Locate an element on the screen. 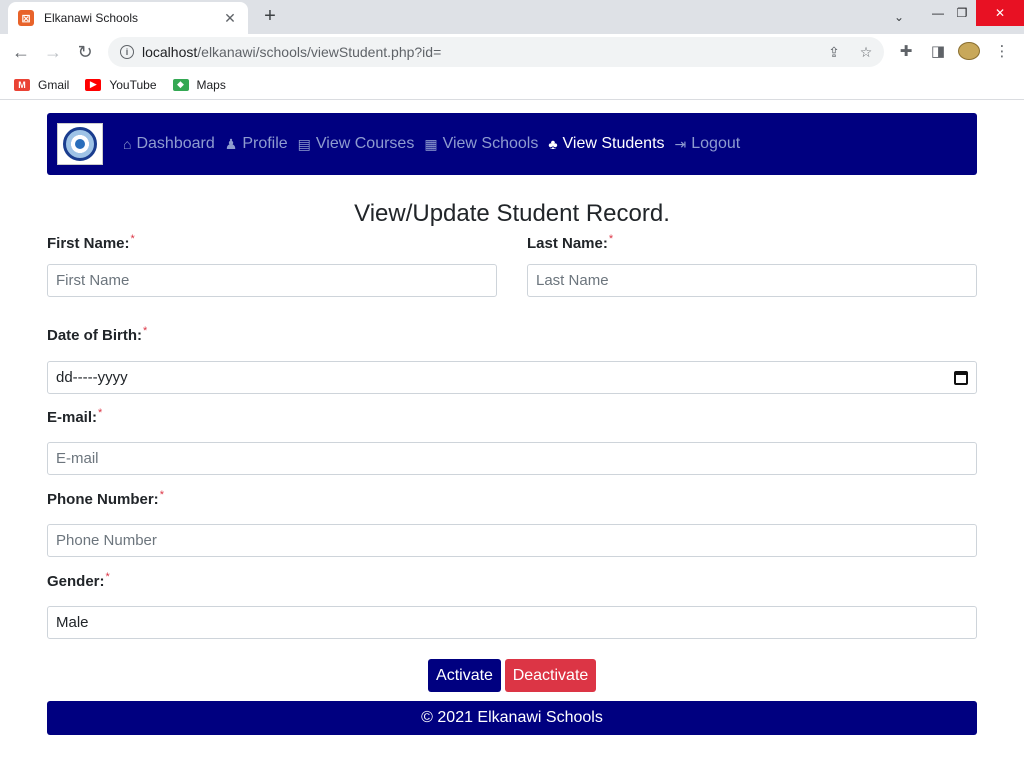 The image size is (1024, 768). forward-icon: → is located at coordinates (53, 52).